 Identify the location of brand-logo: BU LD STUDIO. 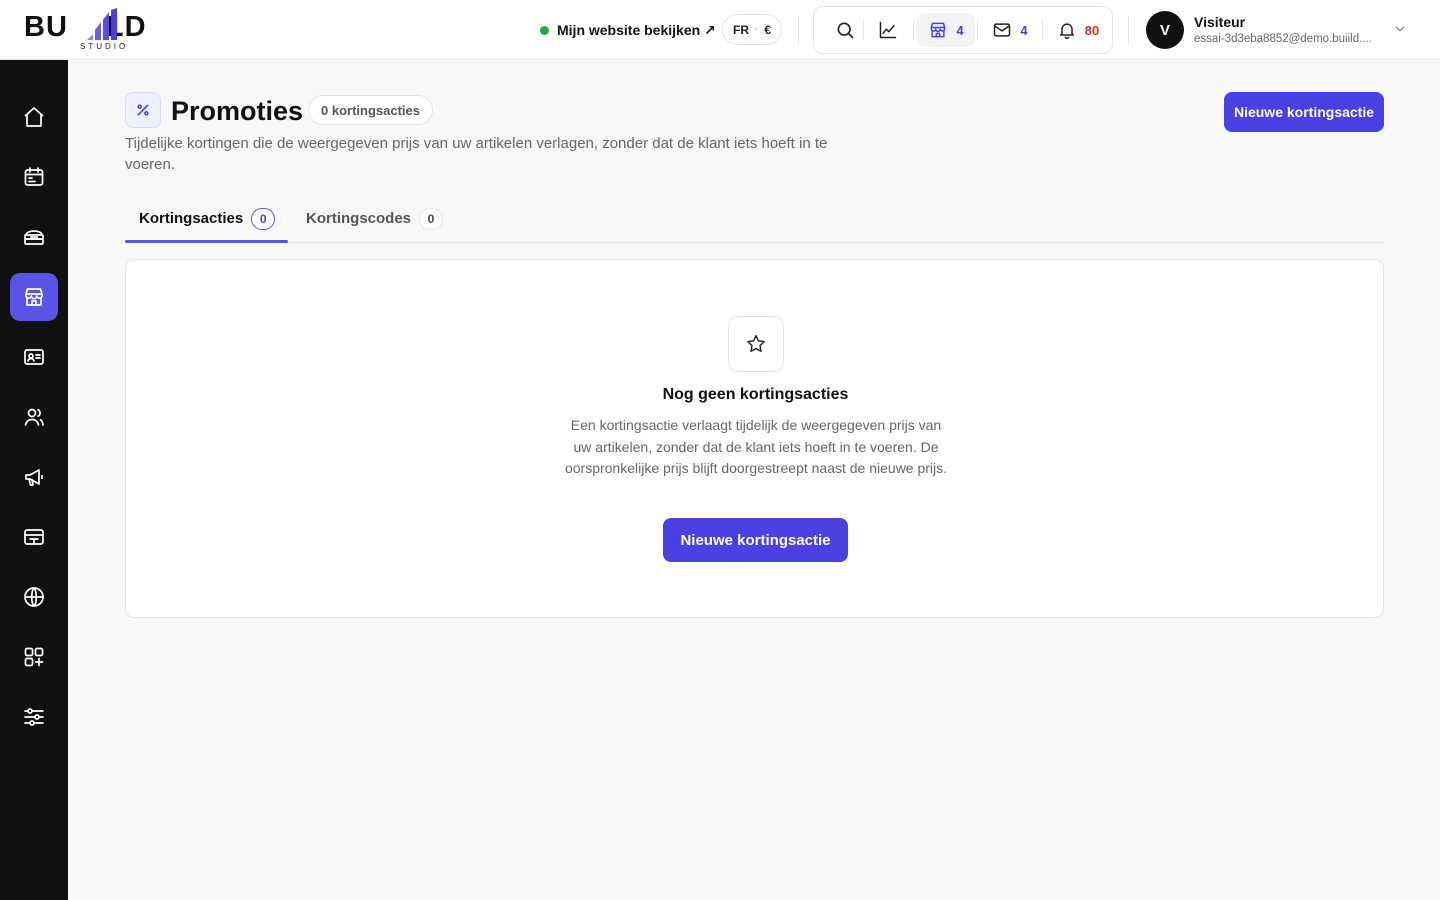
(104, 30).